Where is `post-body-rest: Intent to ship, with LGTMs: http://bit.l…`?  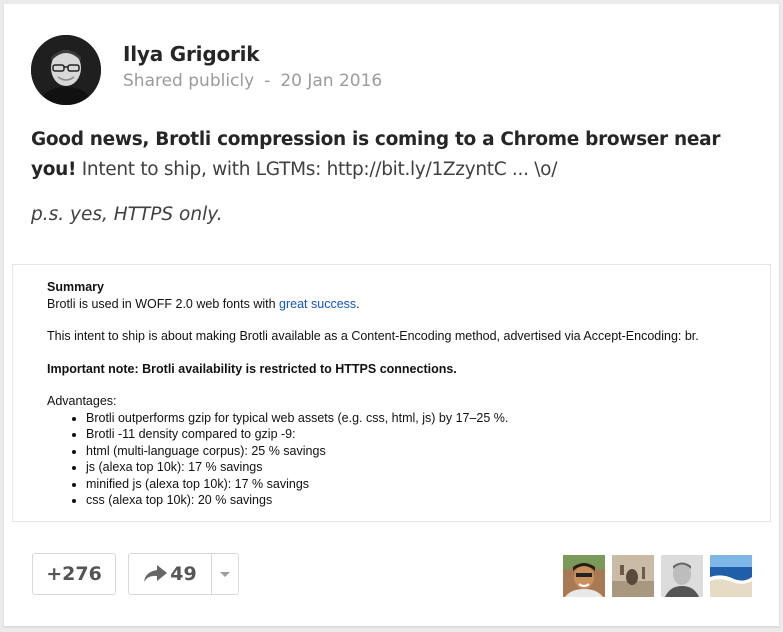 post-body-rest: Intent to ship, with LGTMs: http://bit.l… is located at coordinates (317, 169).